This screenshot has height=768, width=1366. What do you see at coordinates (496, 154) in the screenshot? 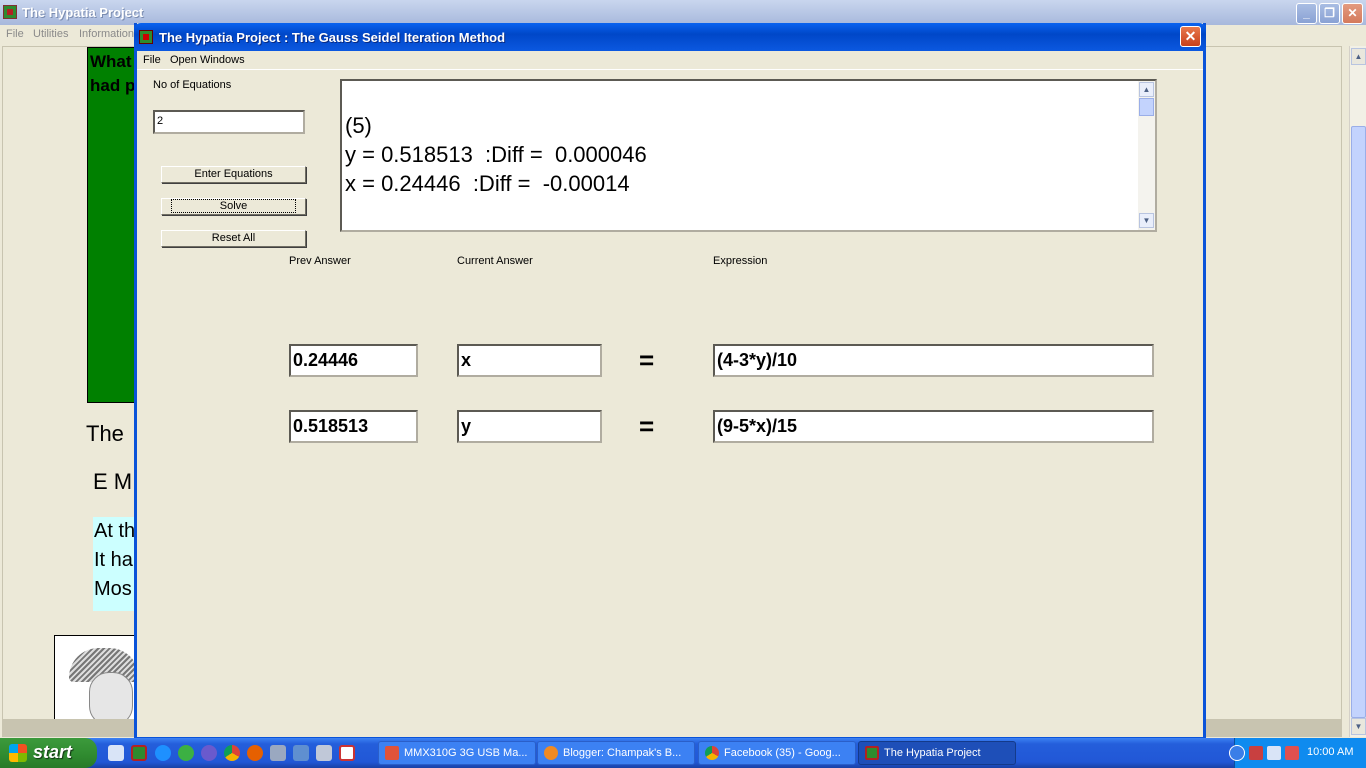
I see `output-line: y = 0.518513 :Diff = 0.000046` at bounding box center [496, 154].